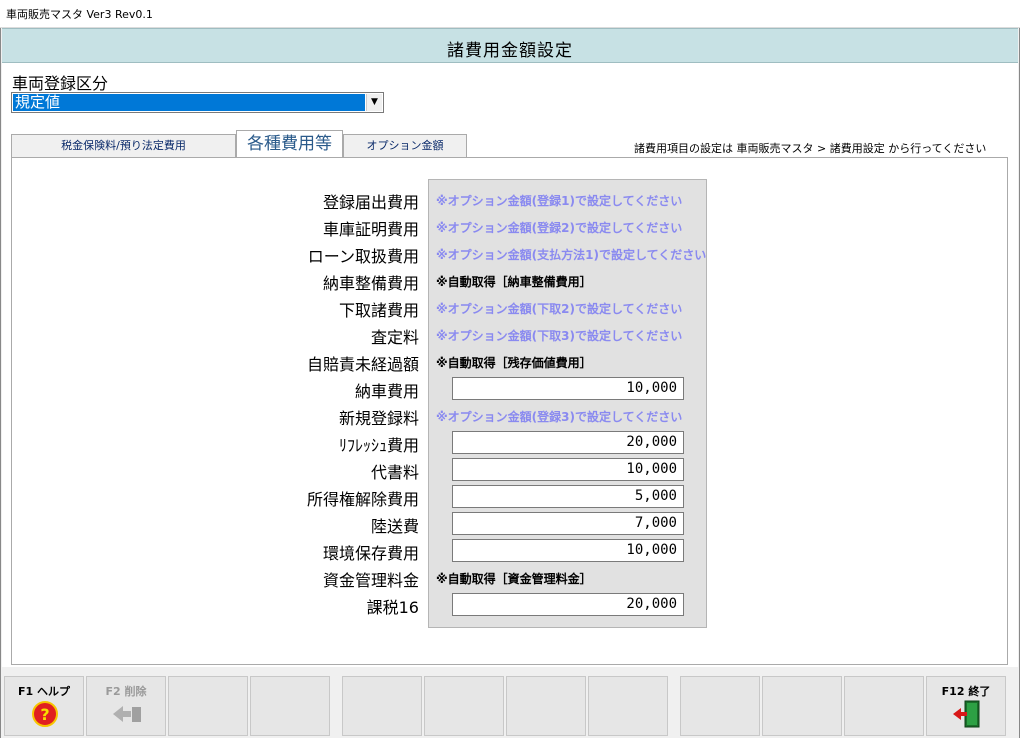 The image size is (1020, 738). What do you see at coordinates (386, 391) in the screenshot?
I see `fee-label: 納車費用` at bounding box center [386, 391].